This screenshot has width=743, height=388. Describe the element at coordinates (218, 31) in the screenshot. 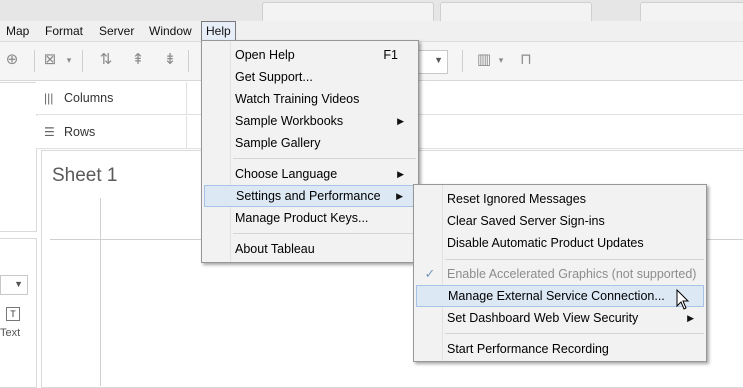

I see `menu-help: Help` at that location.